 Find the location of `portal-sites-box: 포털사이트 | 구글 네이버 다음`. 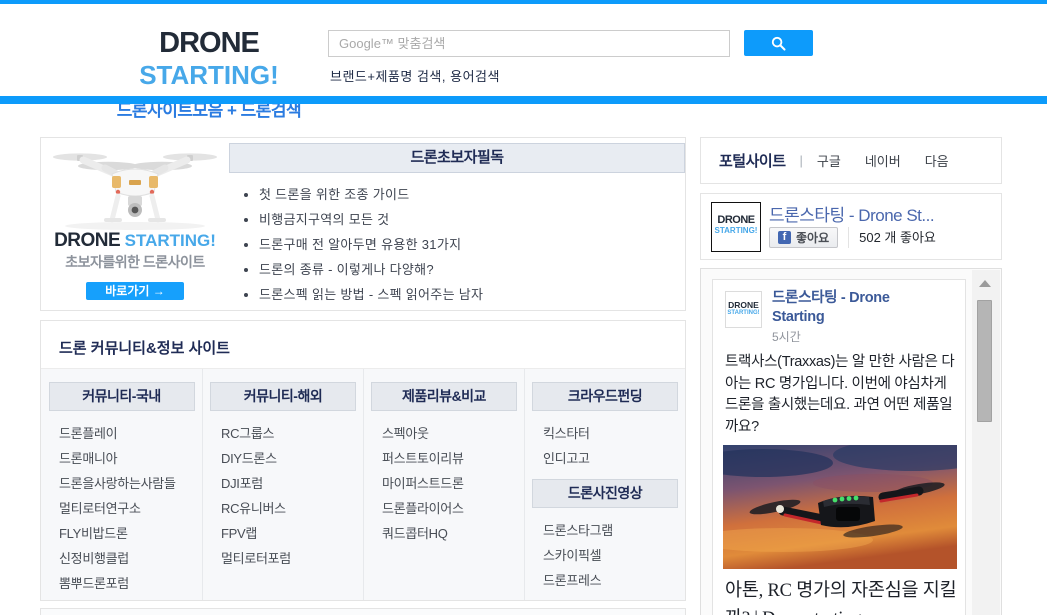

portal-sites-box: 포털사이트 | 구글 네이버 다음 is located at coordinates (851, 160).